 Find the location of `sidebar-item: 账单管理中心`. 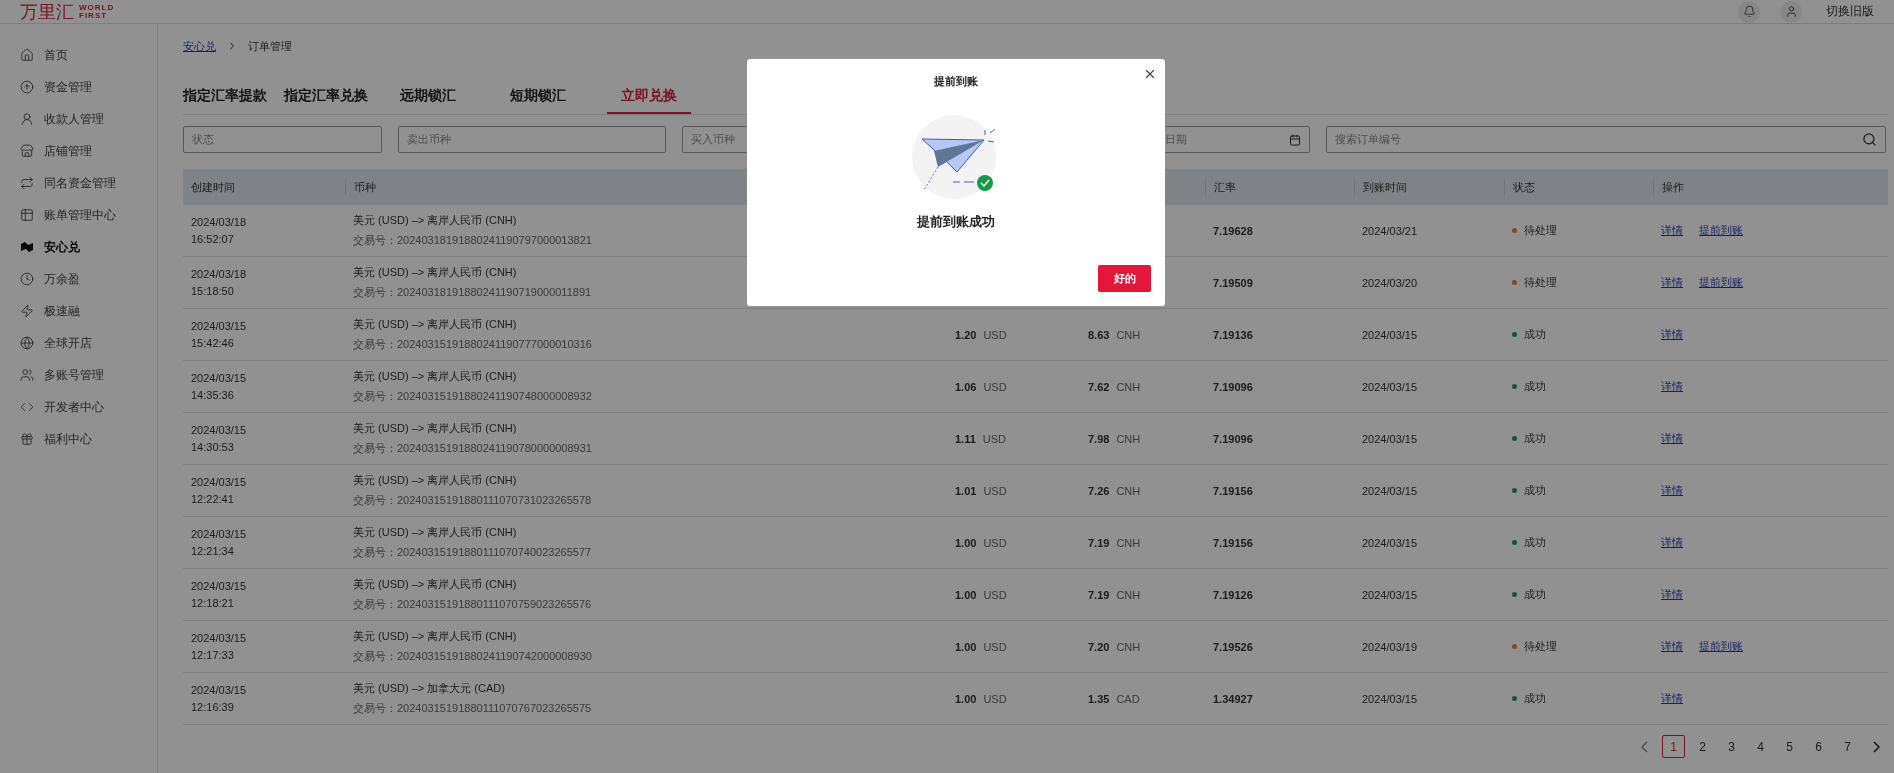

sidebar-item: 账单管理中心 is located at coordinates (88, 215).